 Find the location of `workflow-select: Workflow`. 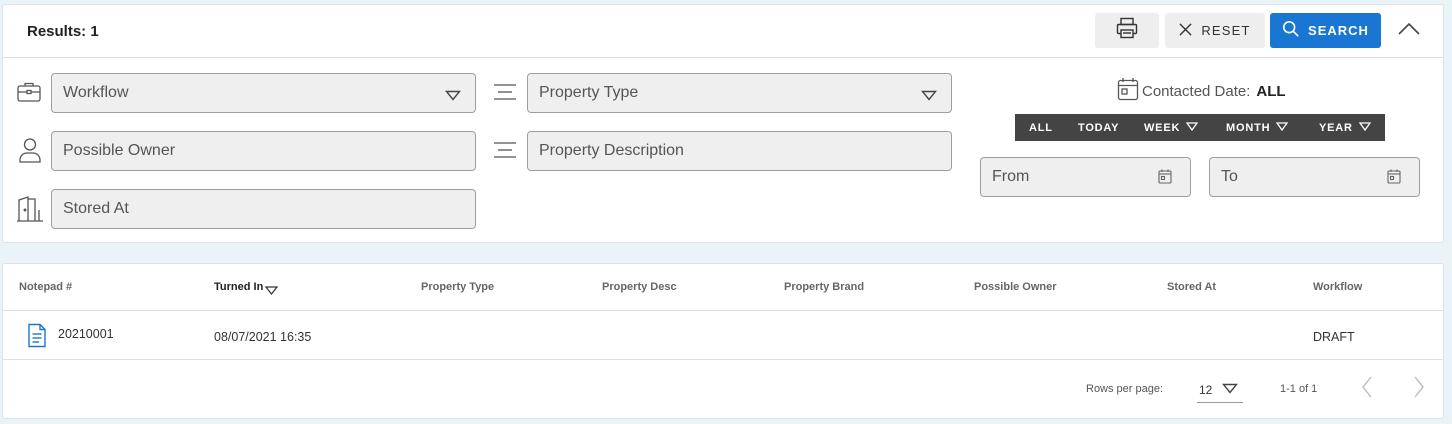

workflow-select: Workflow is located at coordinates (263, 93).